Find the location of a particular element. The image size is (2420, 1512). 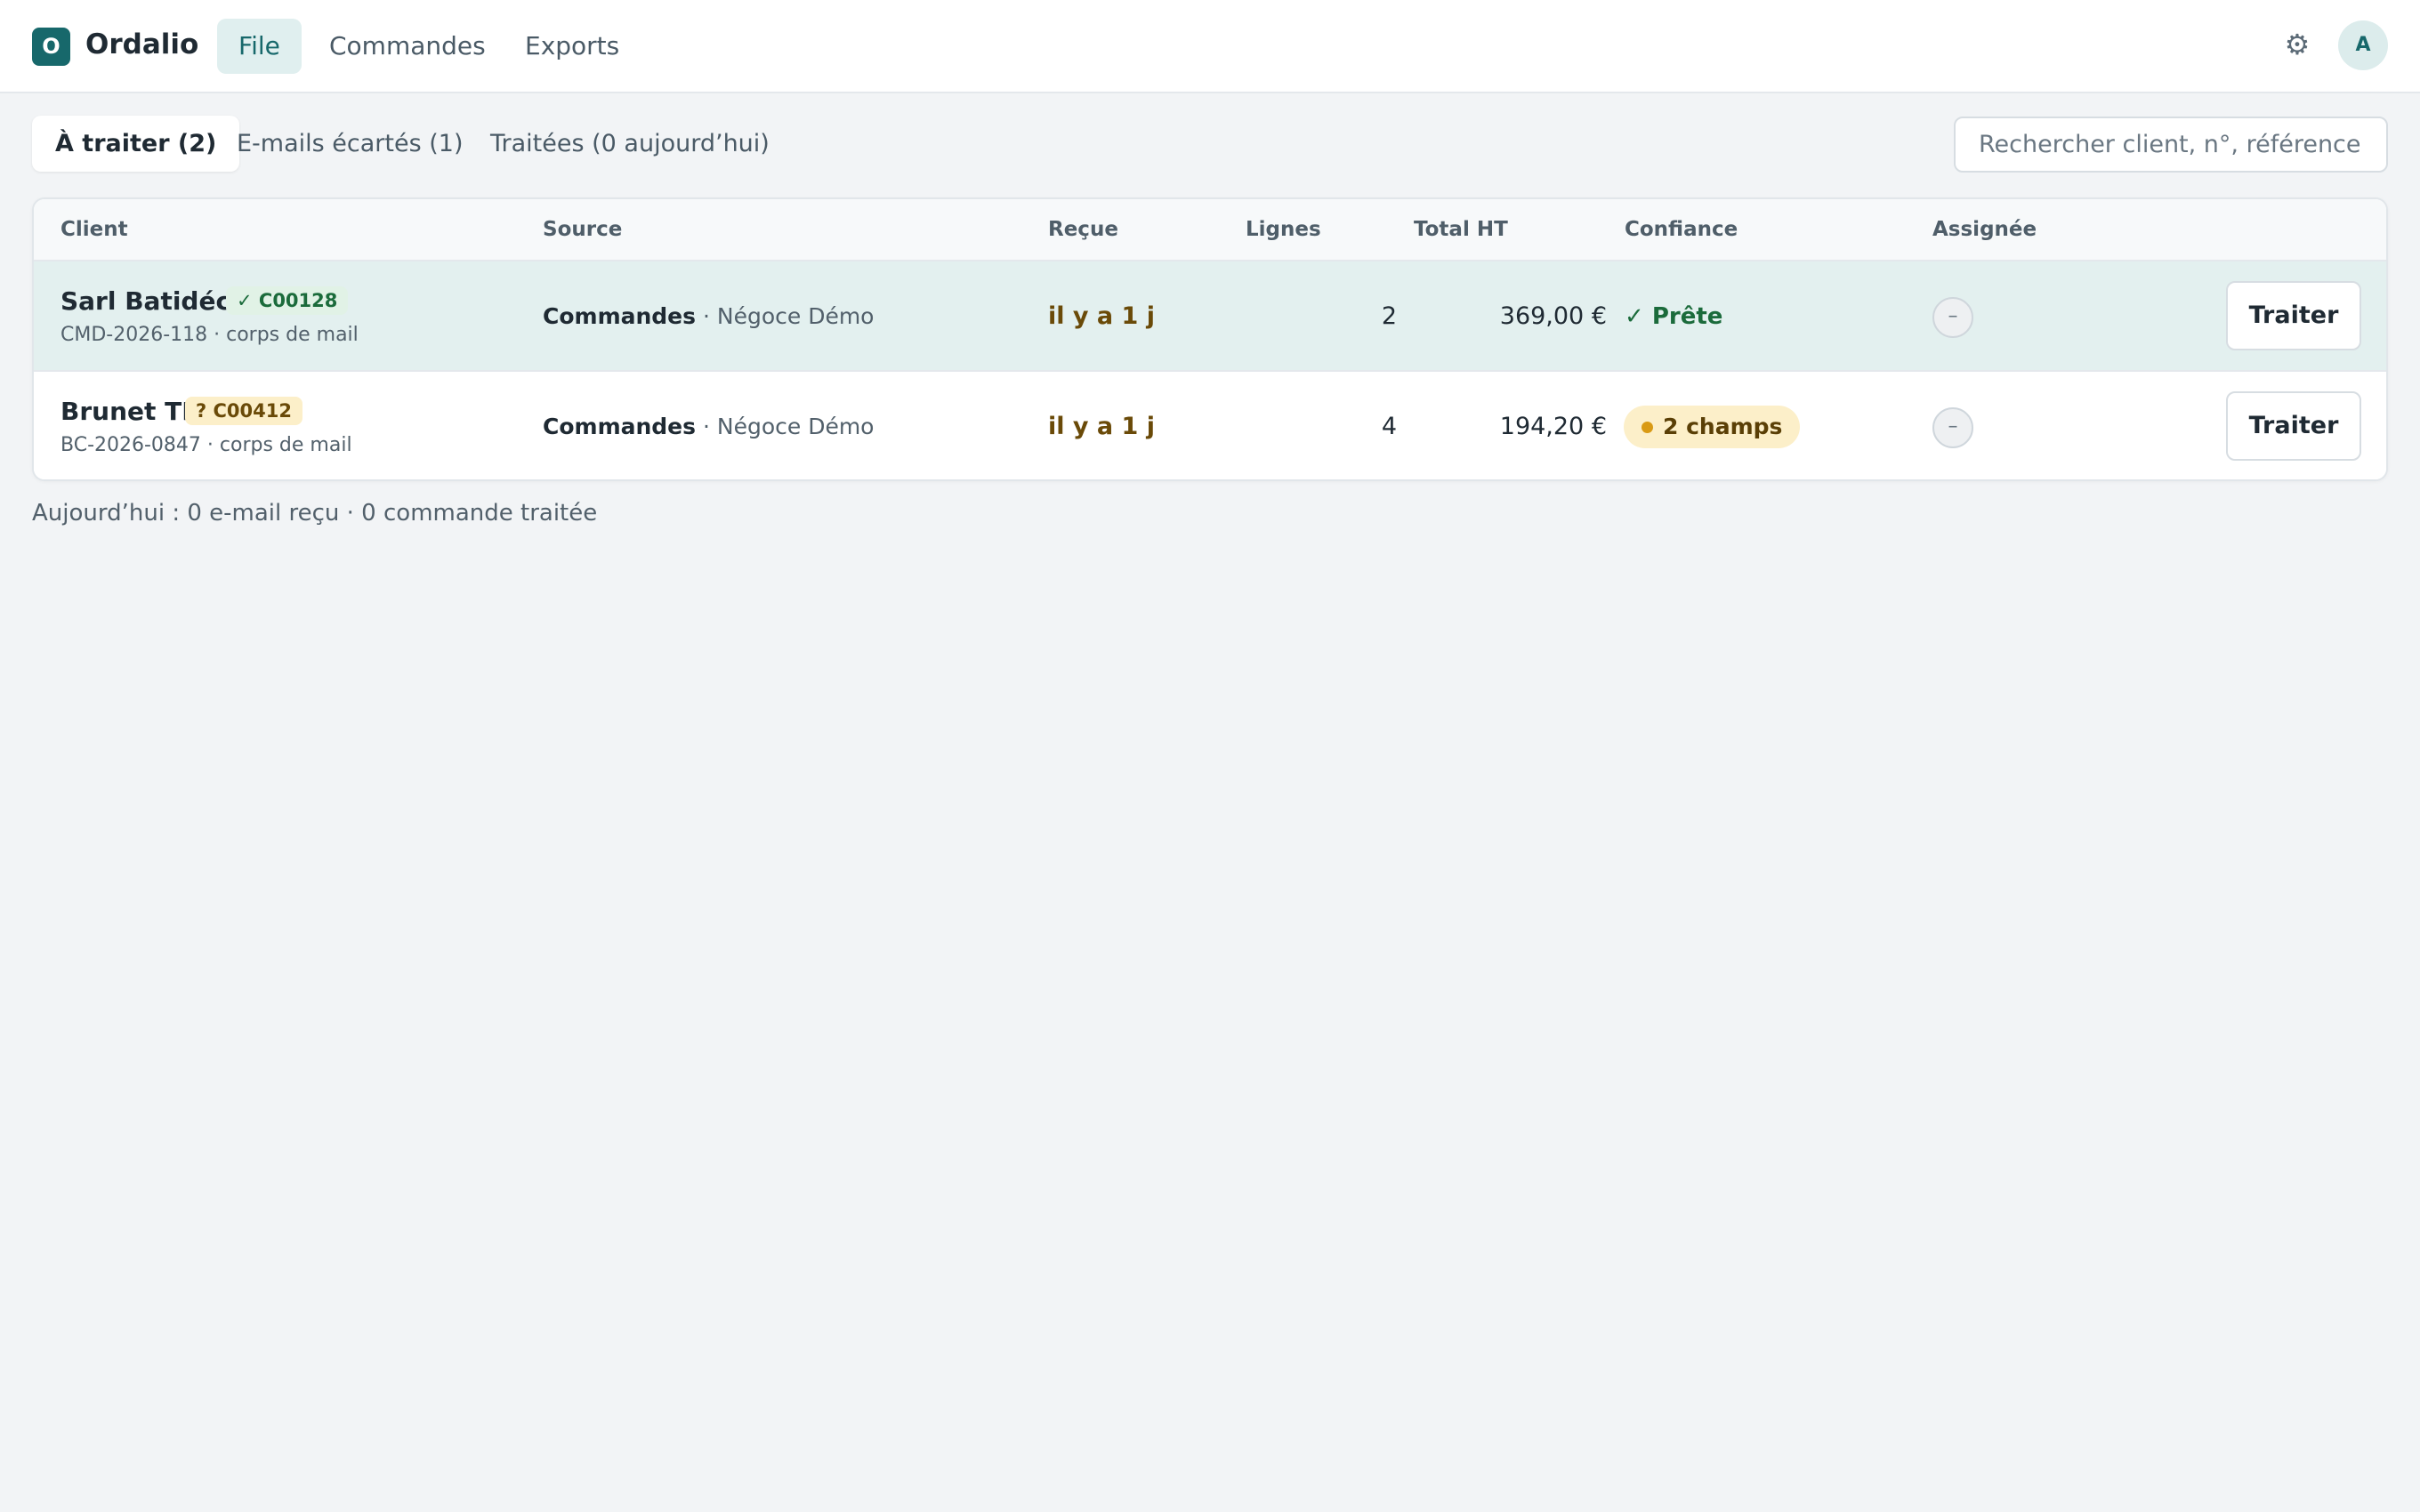

total-ht: 194,20 € is located at coordinates (1553, 426).